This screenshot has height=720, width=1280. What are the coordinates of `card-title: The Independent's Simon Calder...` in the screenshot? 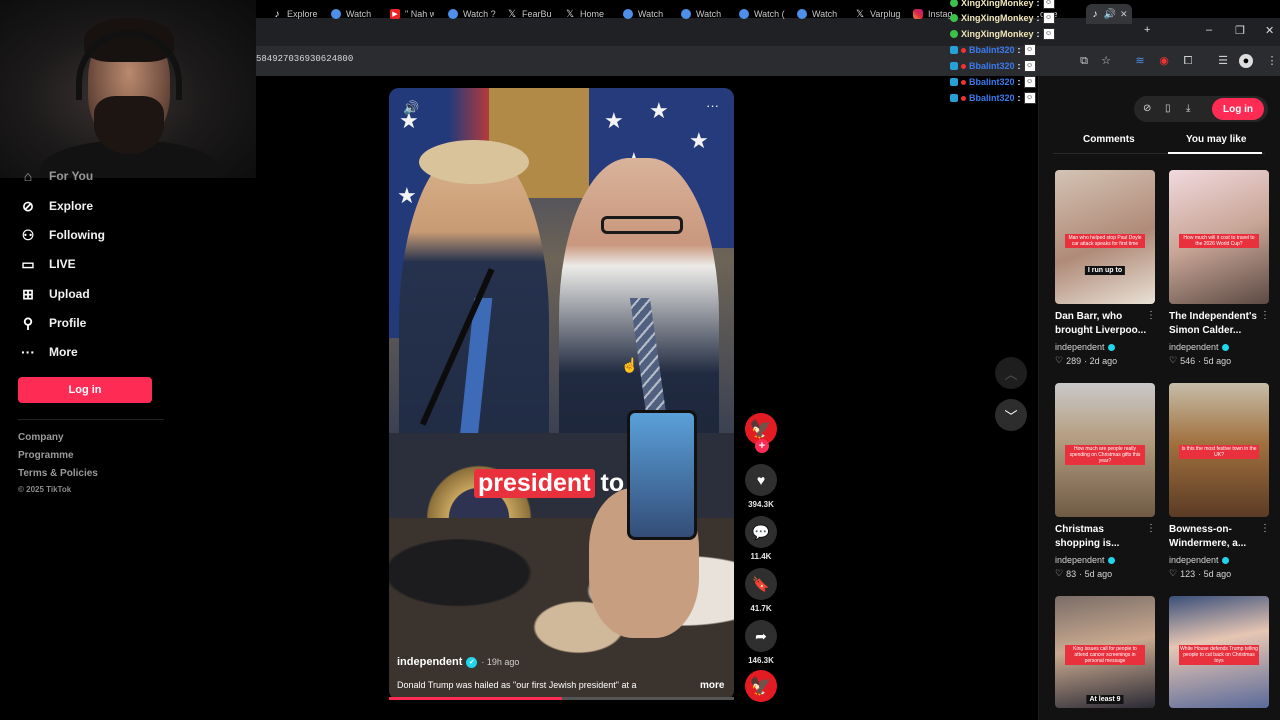 It's located at (1219, 324).